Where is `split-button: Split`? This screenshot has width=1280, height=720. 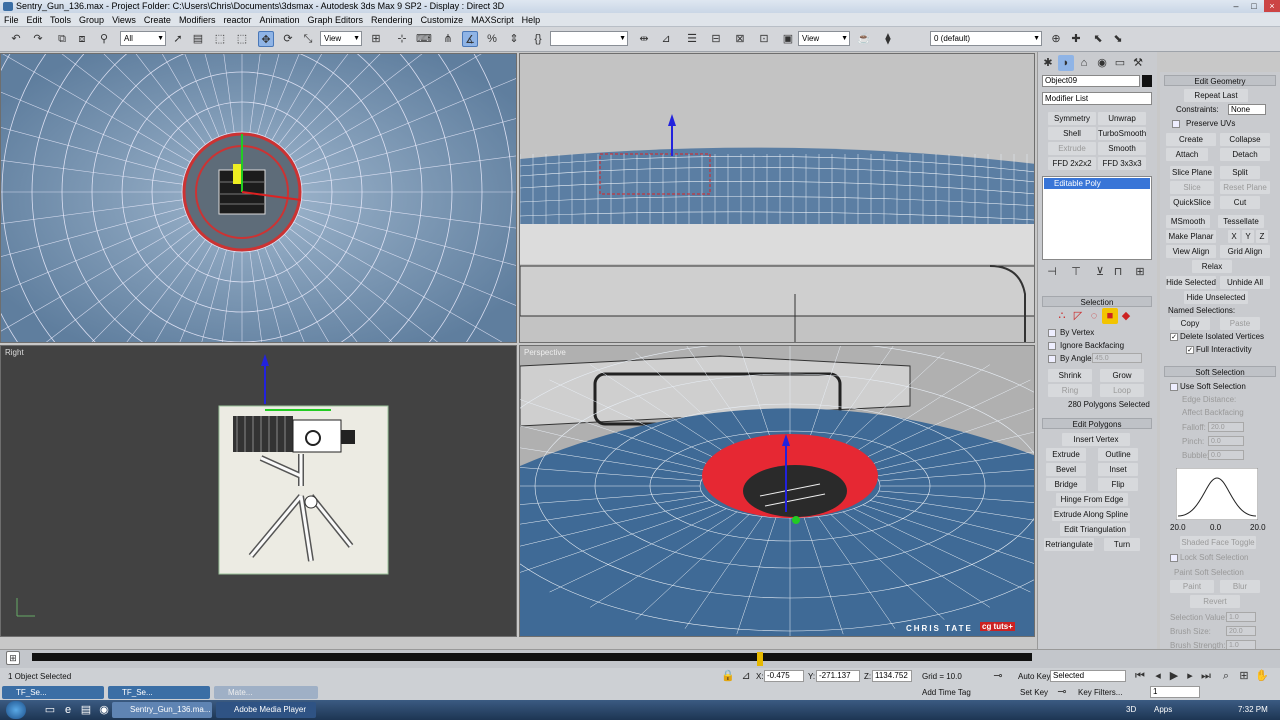
split-button: Split is located at coordinates (1240, 172).